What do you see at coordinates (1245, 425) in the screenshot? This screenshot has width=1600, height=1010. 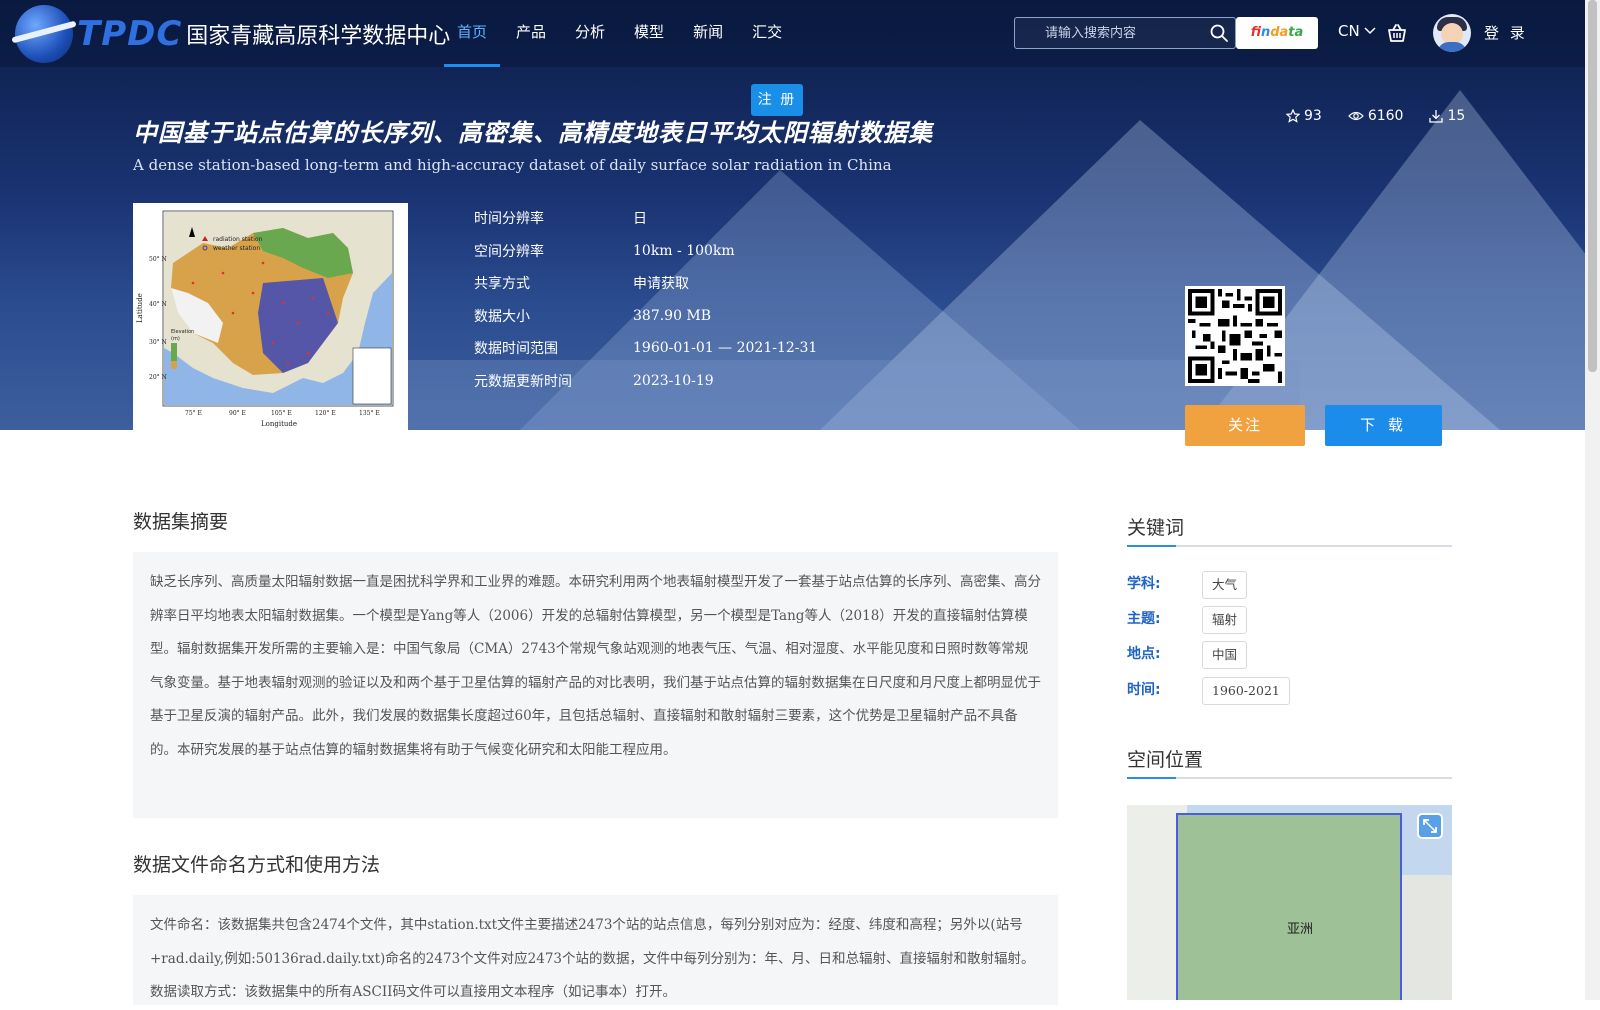 I see `follow-button: 关注` at bounding box center [1245, 425].